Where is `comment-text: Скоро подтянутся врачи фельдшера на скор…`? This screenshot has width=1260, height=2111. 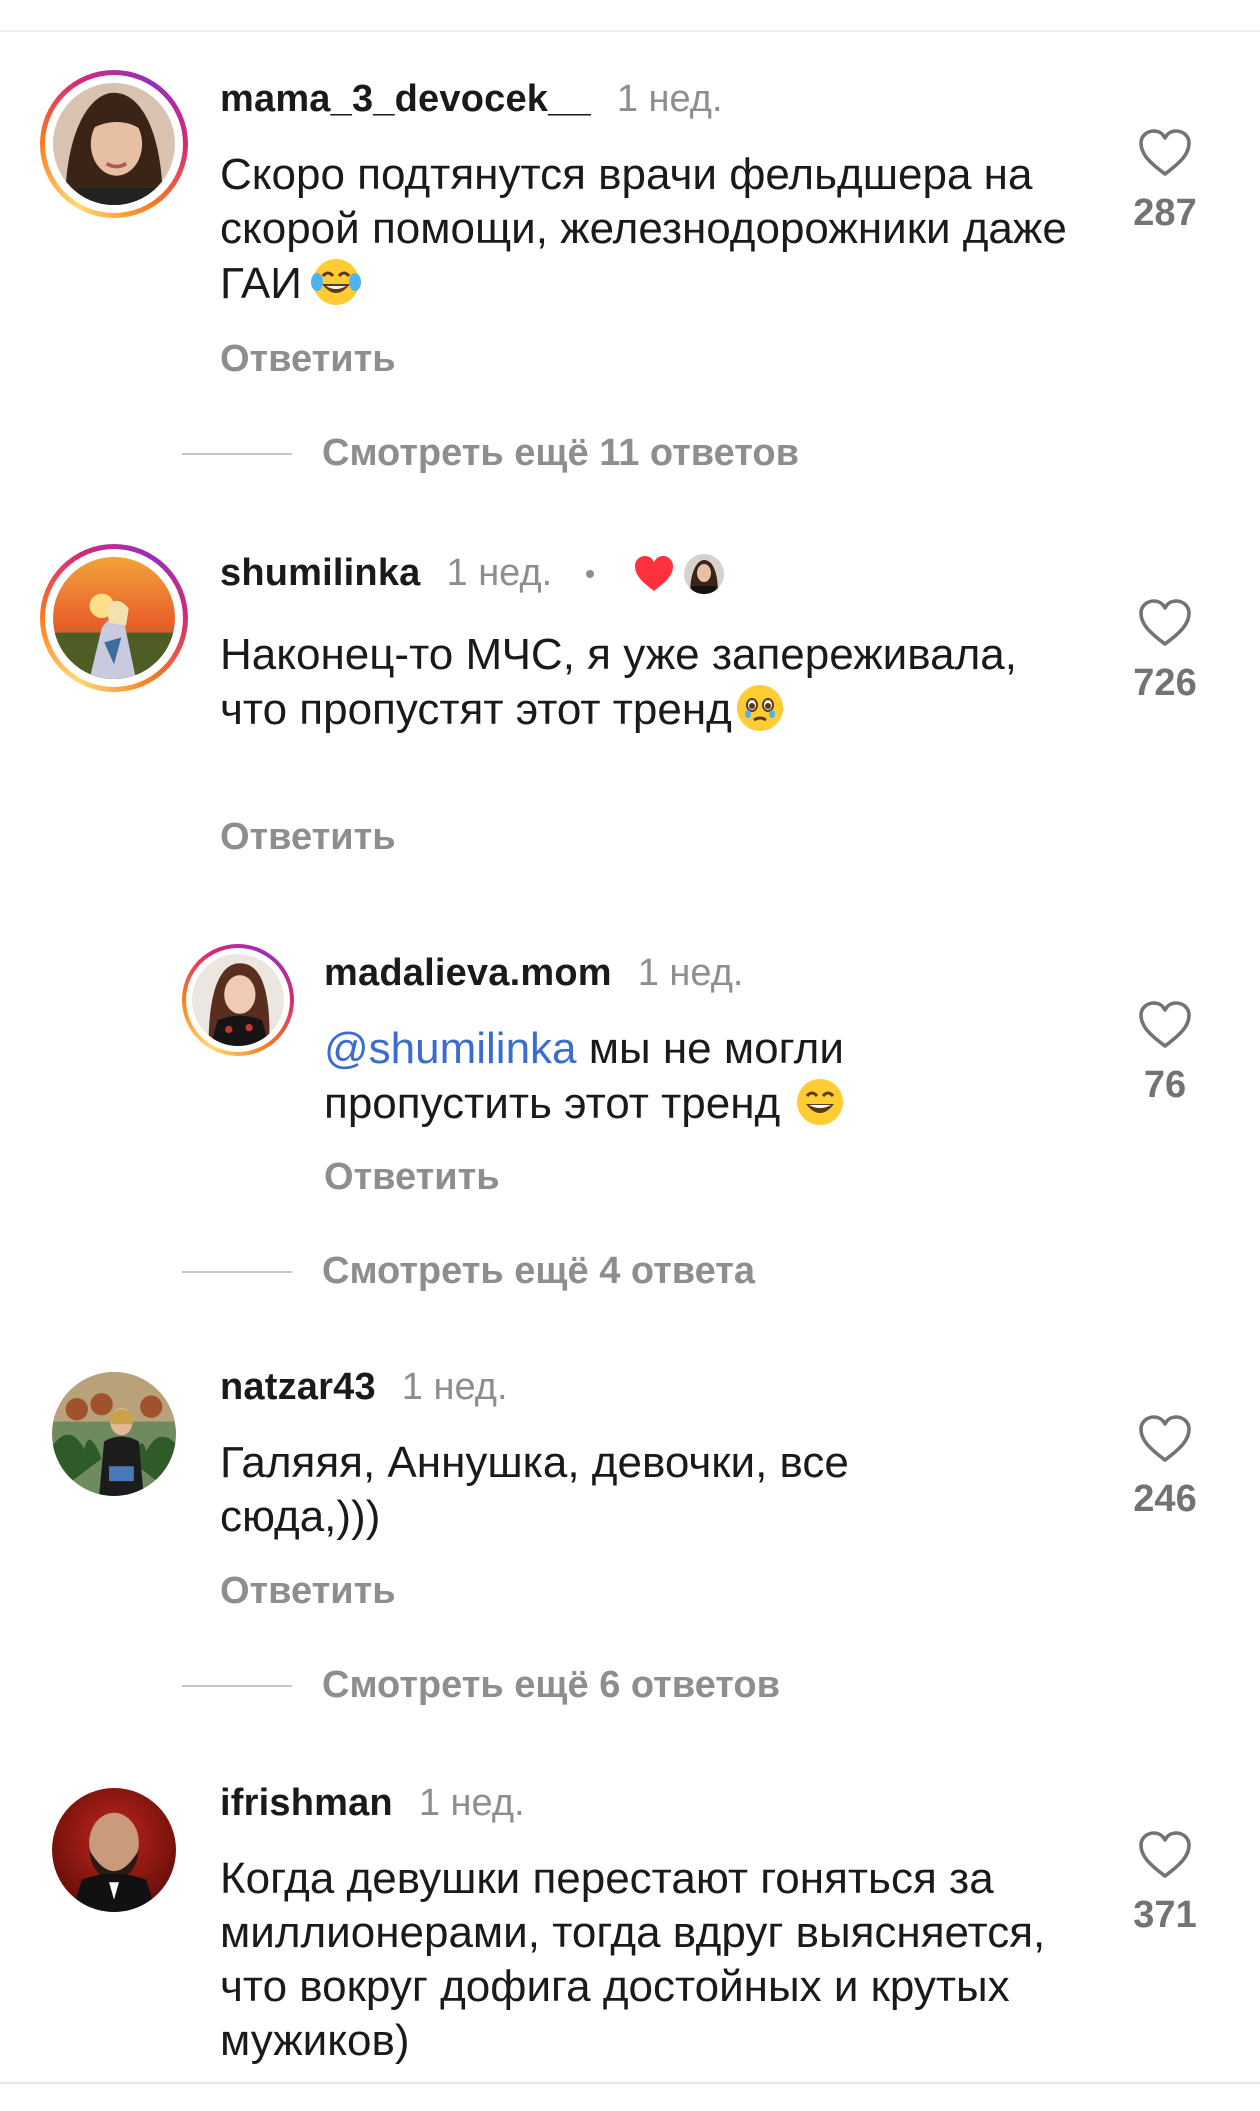
comment-text: Скоро подтянутся врачи фельдшера на скор… is located at coordinates (650, 229).